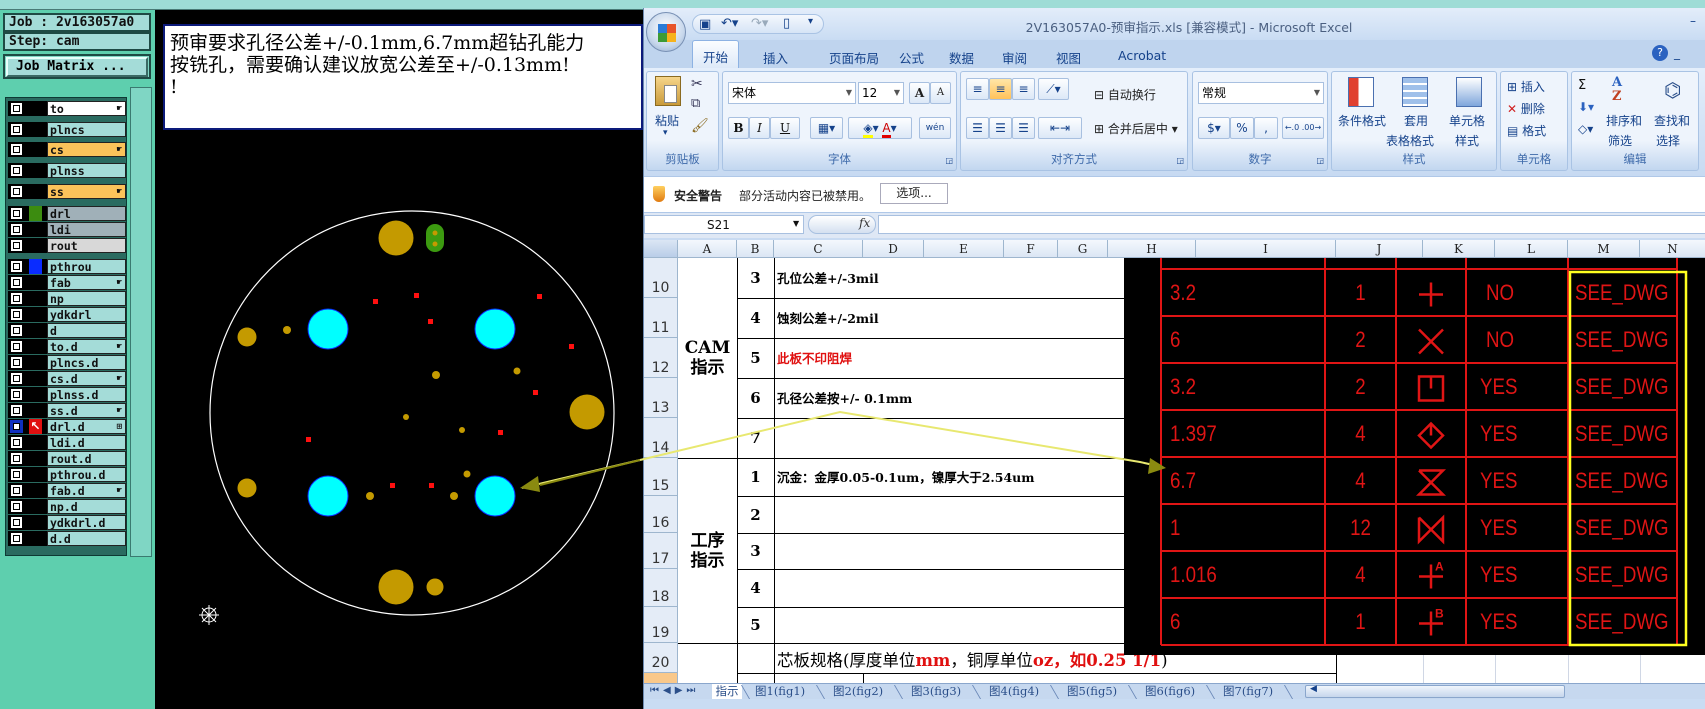  Describe the element at coordinates (1068, 57) in the screenshot. I see `ribbon-tab: 视图` at that location.